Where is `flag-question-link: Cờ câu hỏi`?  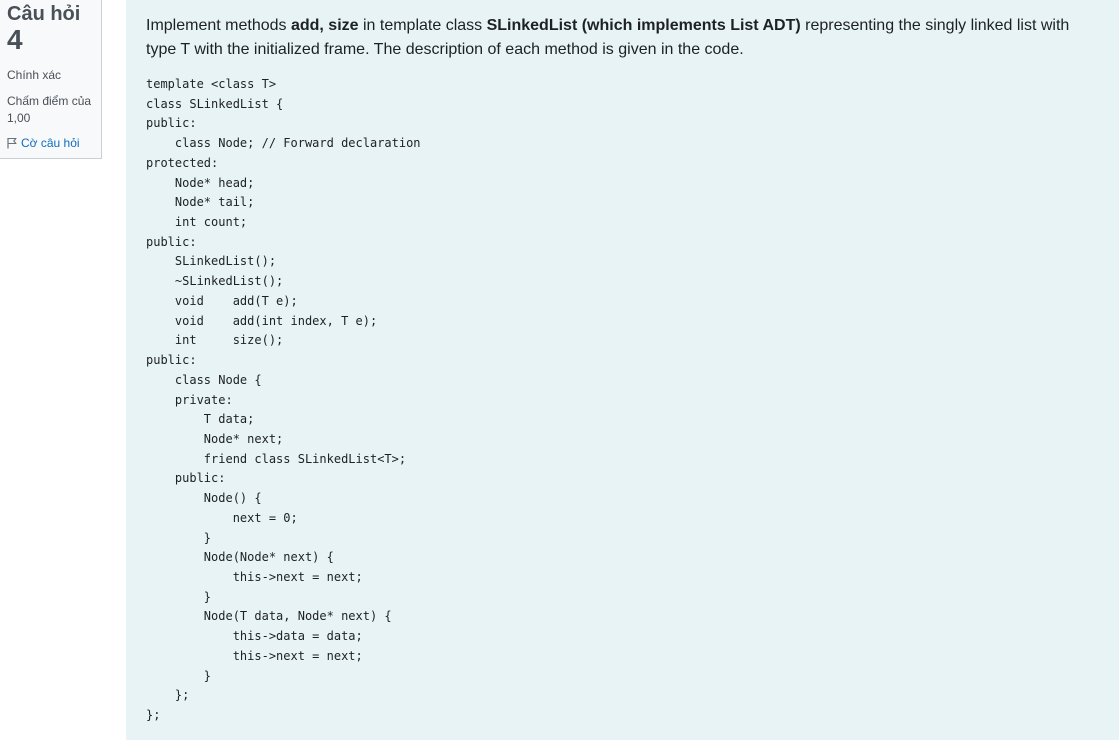
flag-question-link: Cờ câu hỏi is located at coordinates (54, 143).